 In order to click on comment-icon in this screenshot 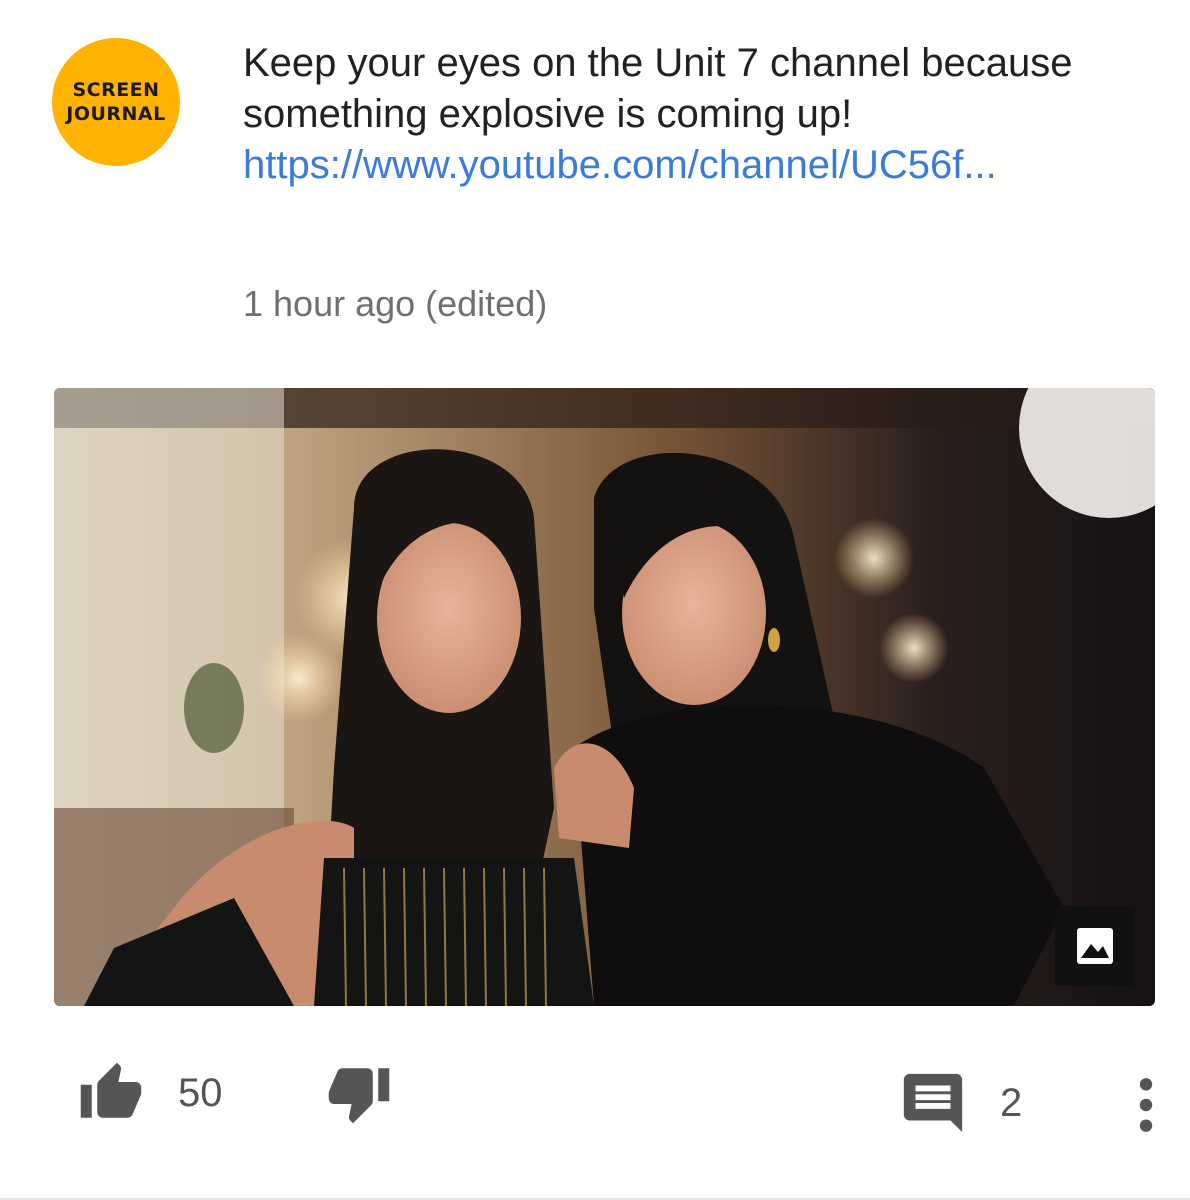, I will do `click(933, 1103)`.